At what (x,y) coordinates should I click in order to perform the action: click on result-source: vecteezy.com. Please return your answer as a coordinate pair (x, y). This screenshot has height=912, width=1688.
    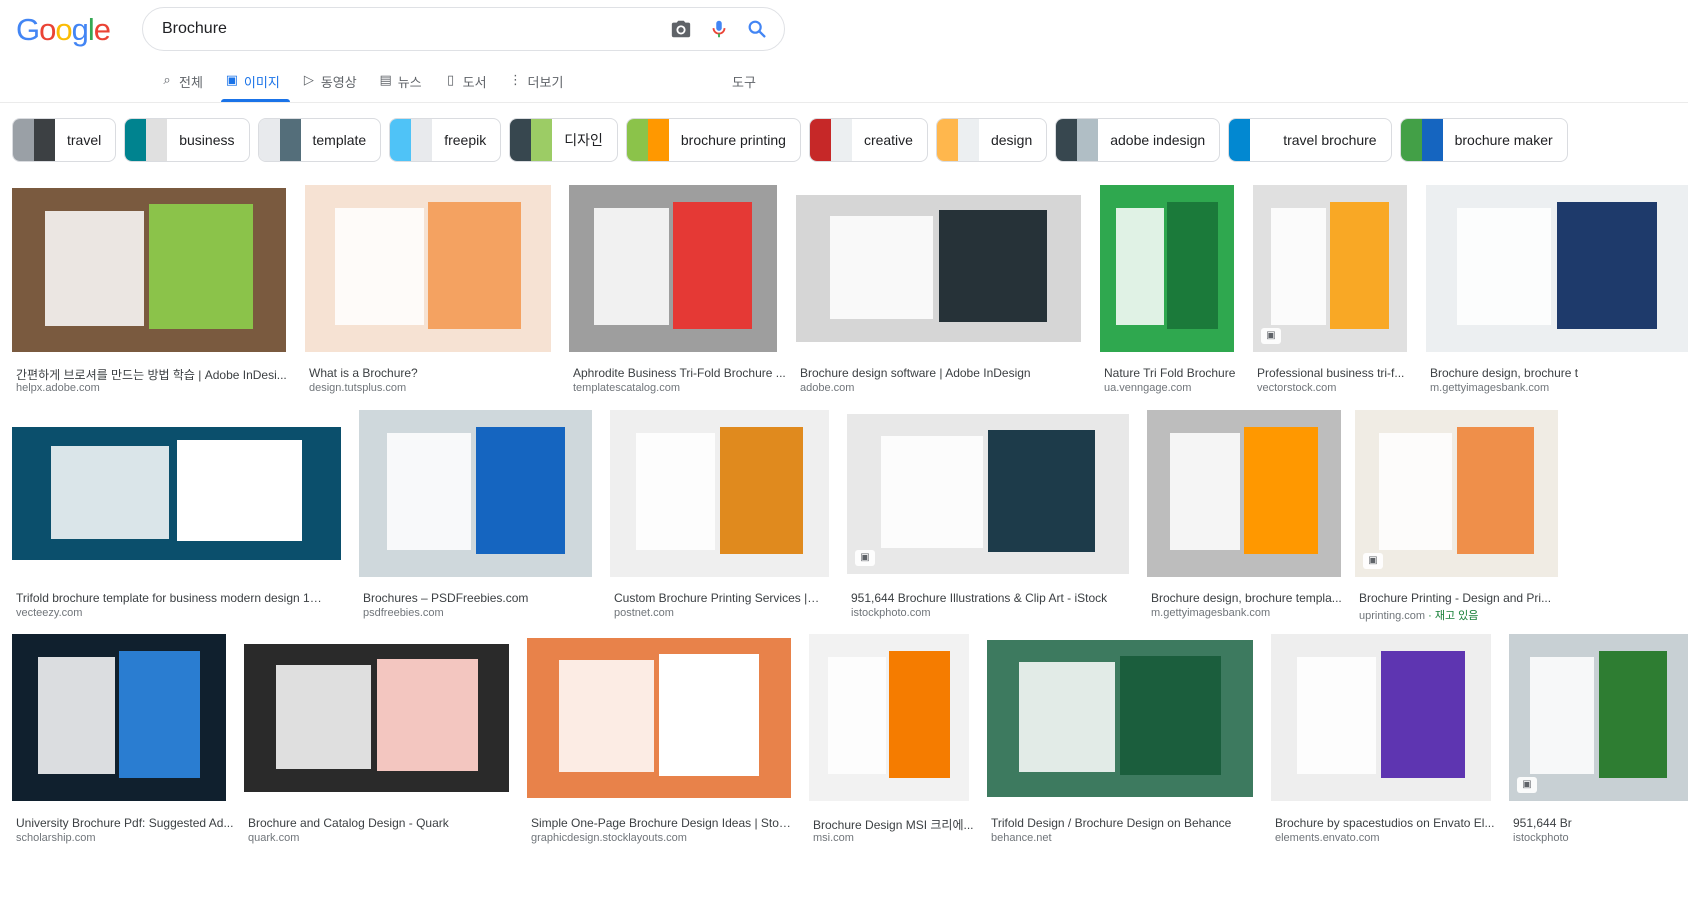
    Looking at the image, I should click on (172, 613).